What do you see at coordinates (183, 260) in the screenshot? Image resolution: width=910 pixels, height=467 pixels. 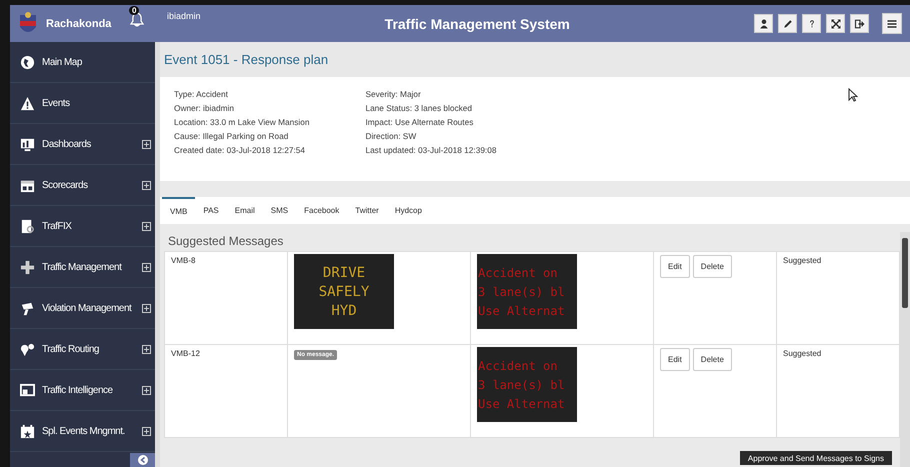 I see `sign-id: VMB-8` at bounding box center [183, 260].